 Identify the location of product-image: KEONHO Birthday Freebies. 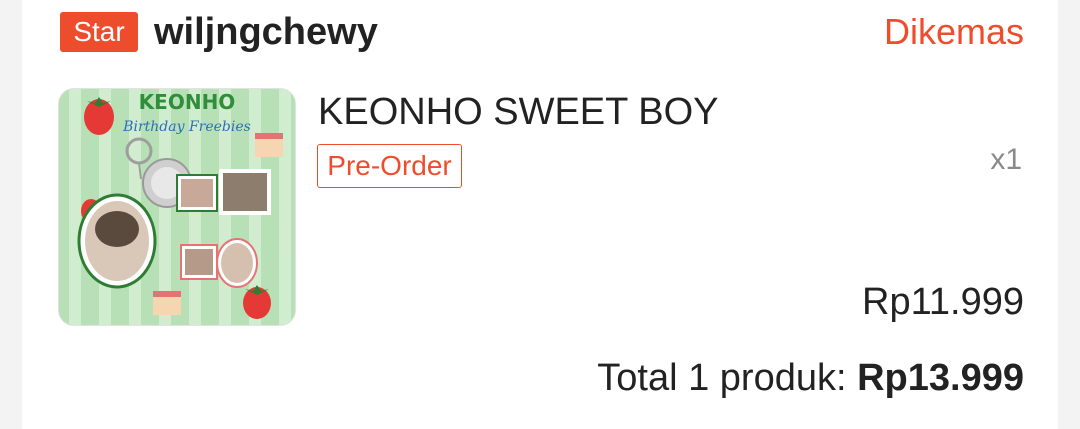
(177, 207).